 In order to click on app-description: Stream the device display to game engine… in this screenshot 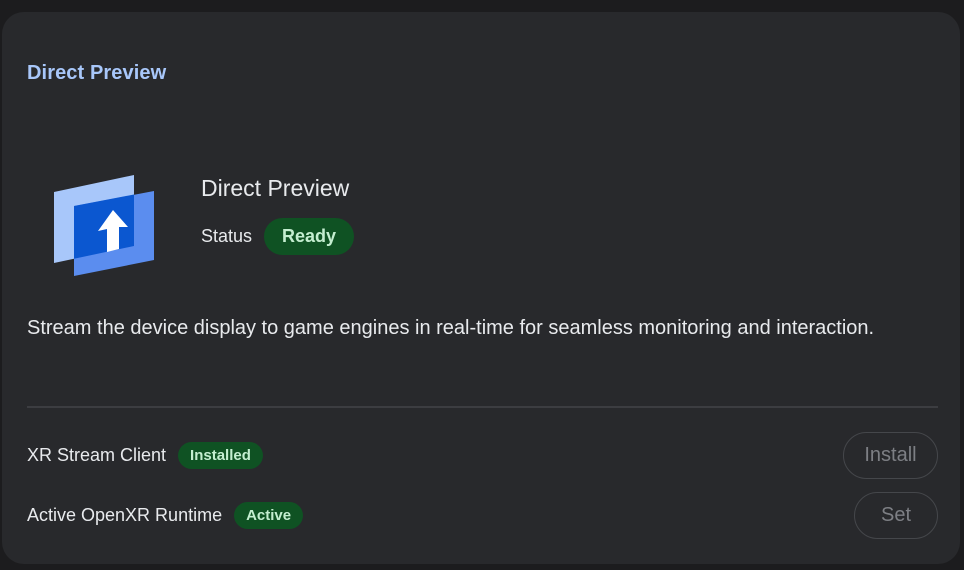, I will do `click(451, 328)`.